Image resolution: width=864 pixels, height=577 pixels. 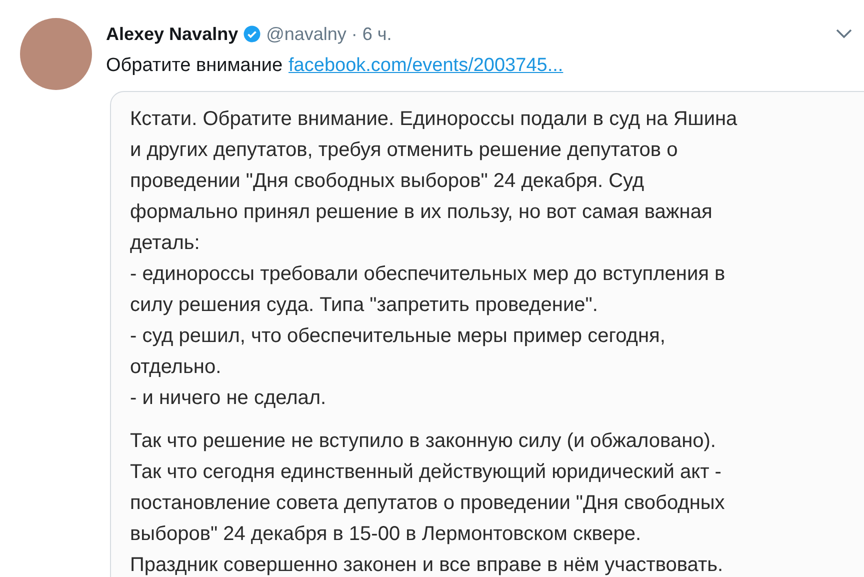 I want to click on author-name: Alexey Navalny, so click(x=172, y=34).